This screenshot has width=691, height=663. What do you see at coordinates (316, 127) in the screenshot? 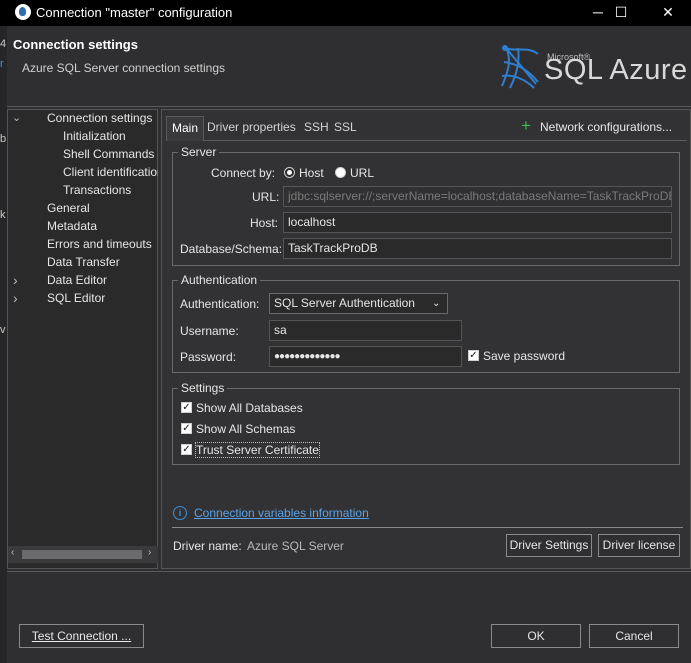
I see `tab-ssh: SSH` at bounding box center [316, 127].